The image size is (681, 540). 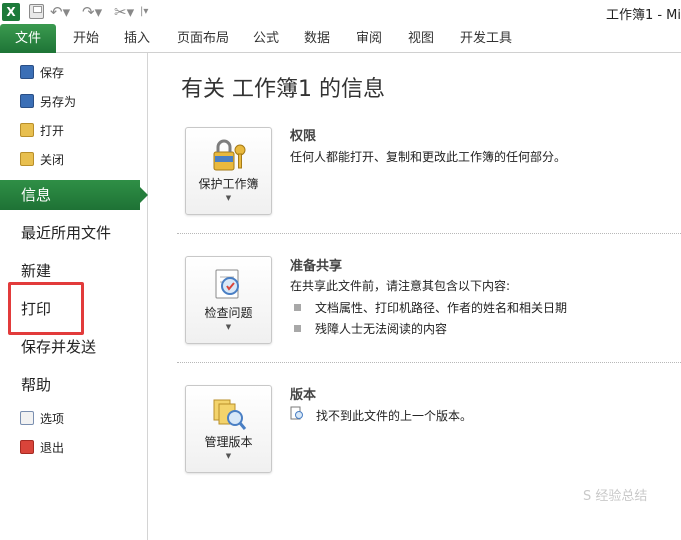 What do you see at coordinates (296, 413) in the screenshot?
I see `document-version-icon` at bounding box center [296, 413].